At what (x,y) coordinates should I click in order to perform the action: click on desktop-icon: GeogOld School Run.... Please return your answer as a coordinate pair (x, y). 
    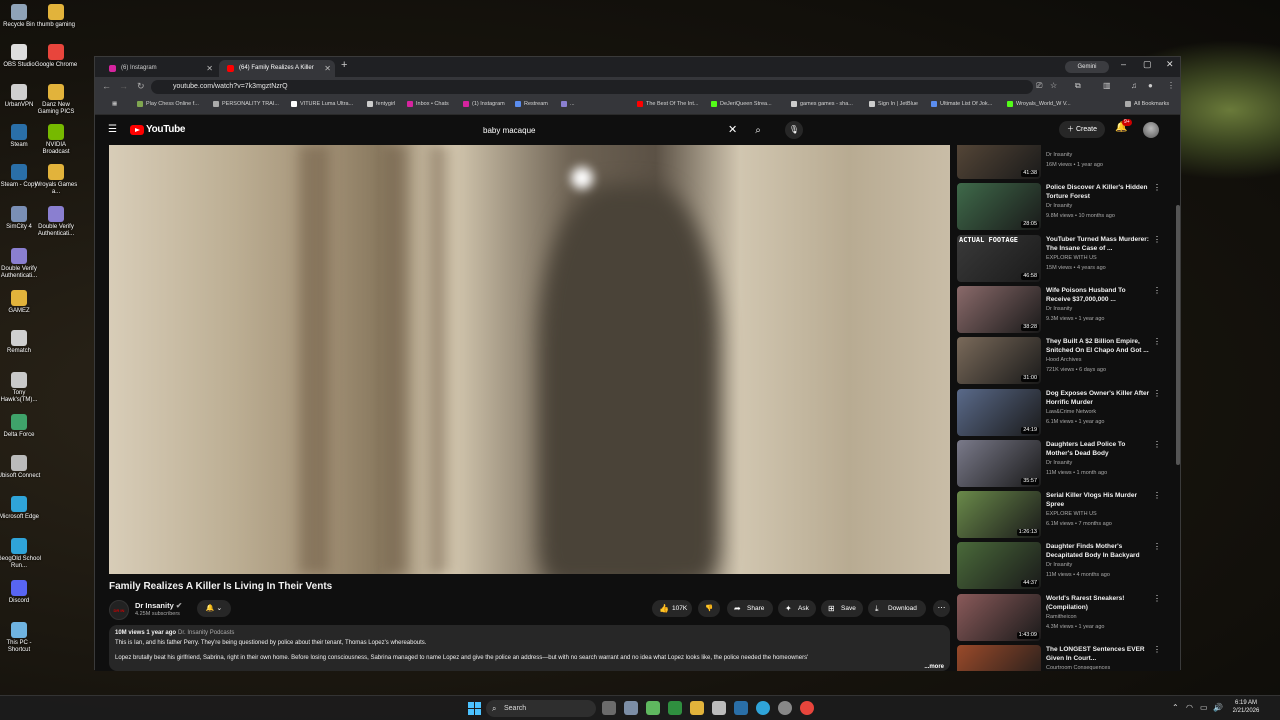
    Looking at the image, I should click on (21, 554).